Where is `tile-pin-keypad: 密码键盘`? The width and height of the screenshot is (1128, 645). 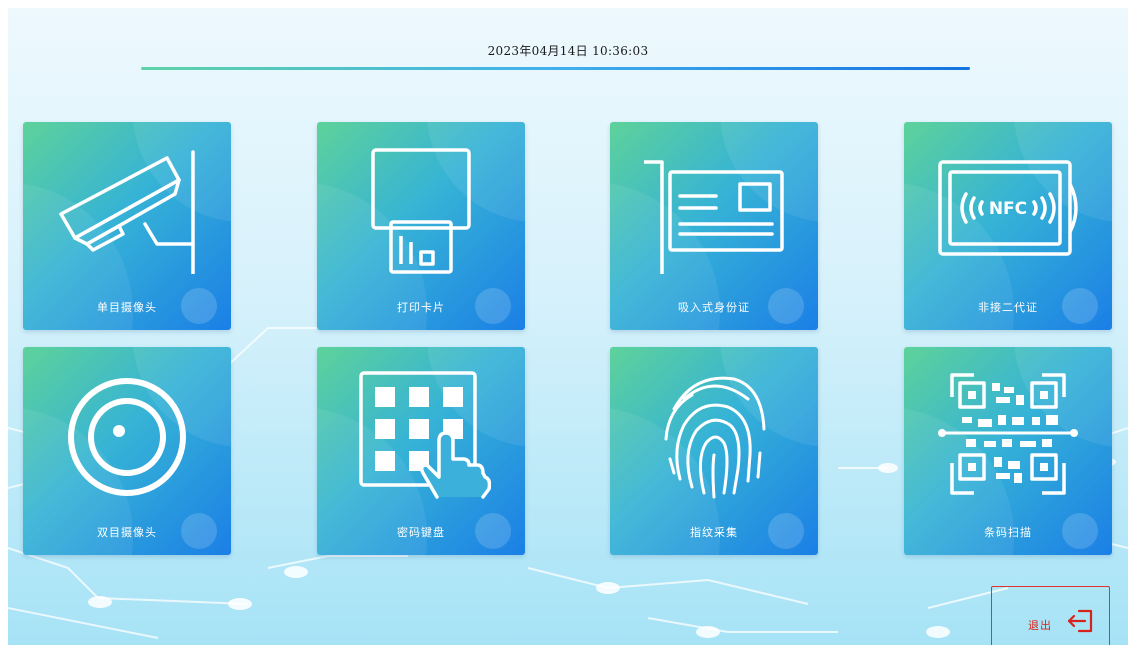 tile-pin-keypad: 密码键盘 is located at coordinates (421, 451).